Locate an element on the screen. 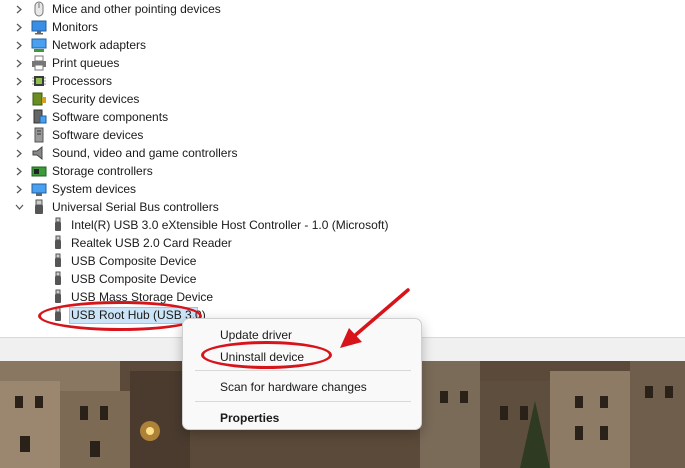 The height and width of the screenshot is (468, 685). chevron-down-icon is located at coordinates (19, 207).